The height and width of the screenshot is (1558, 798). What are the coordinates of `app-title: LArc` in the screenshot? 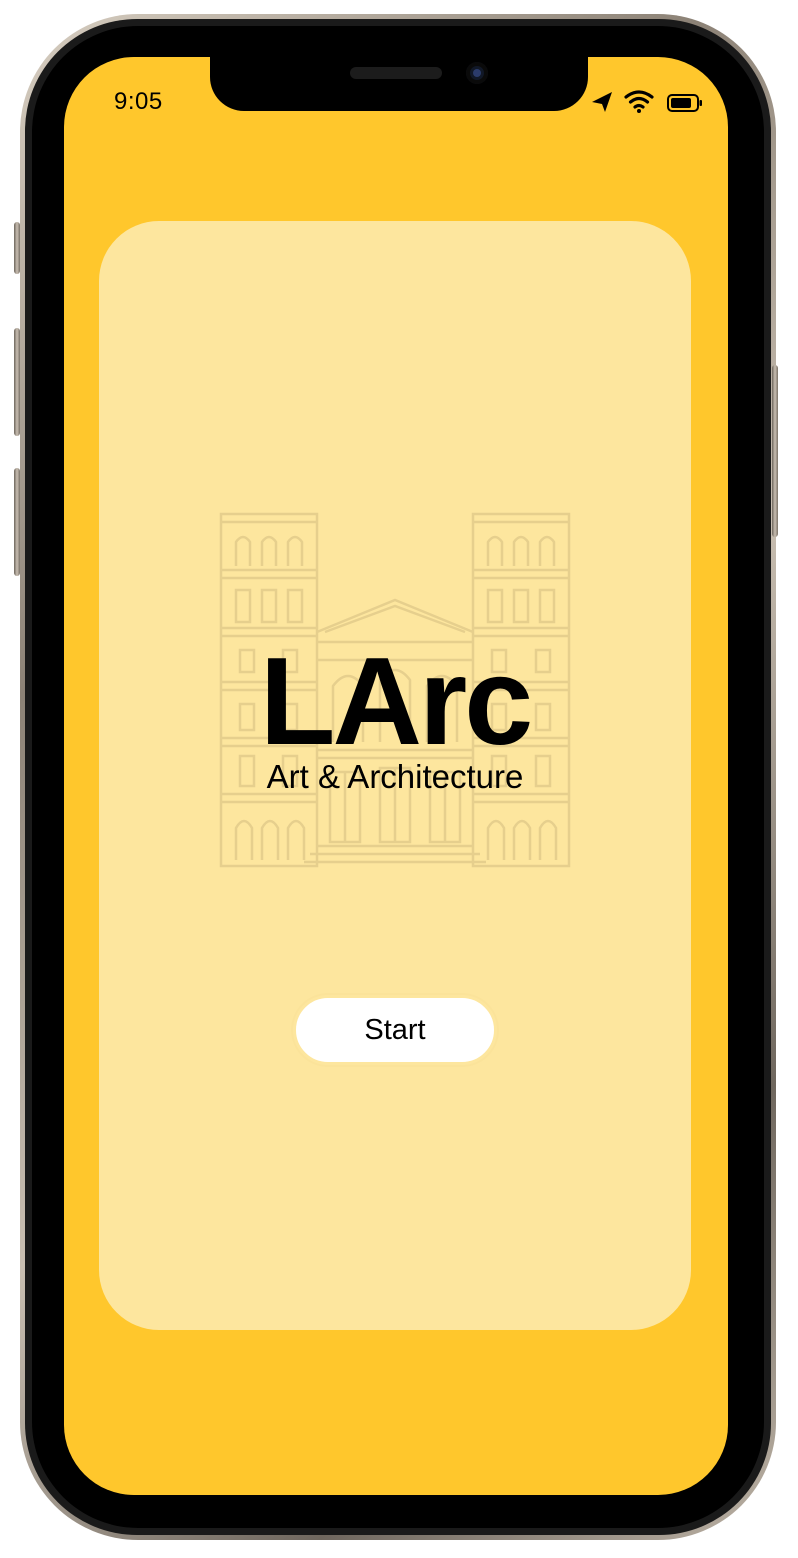 It's located at (396, 702).